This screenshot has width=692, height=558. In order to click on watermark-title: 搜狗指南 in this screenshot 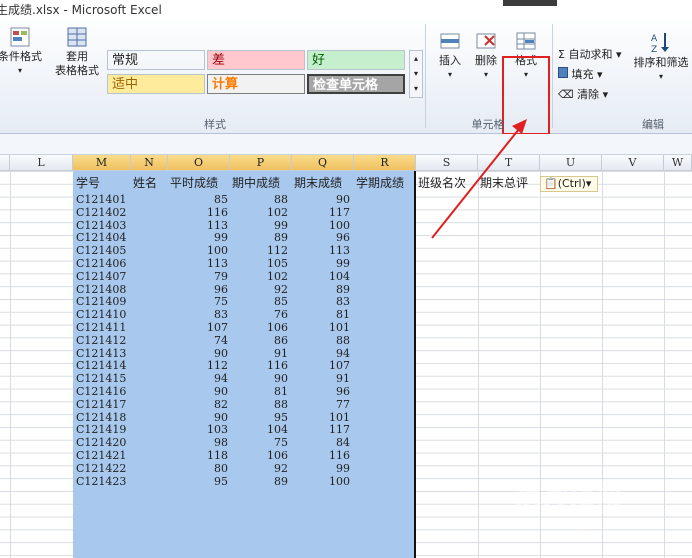, I will do `click(569, 495)`.